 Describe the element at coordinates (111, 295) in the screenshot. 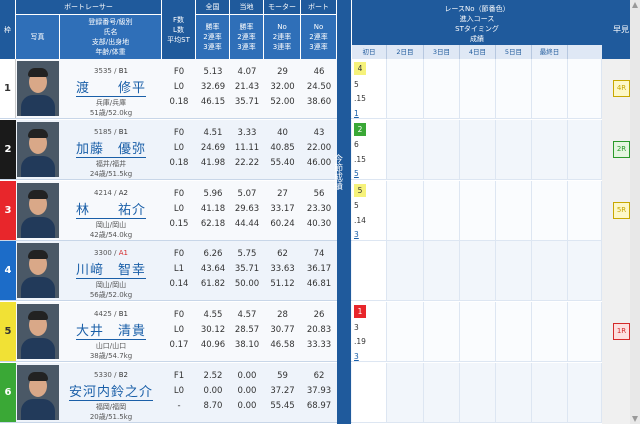

I see `racer-age-weight: 56歳/52.0kg` at that location.